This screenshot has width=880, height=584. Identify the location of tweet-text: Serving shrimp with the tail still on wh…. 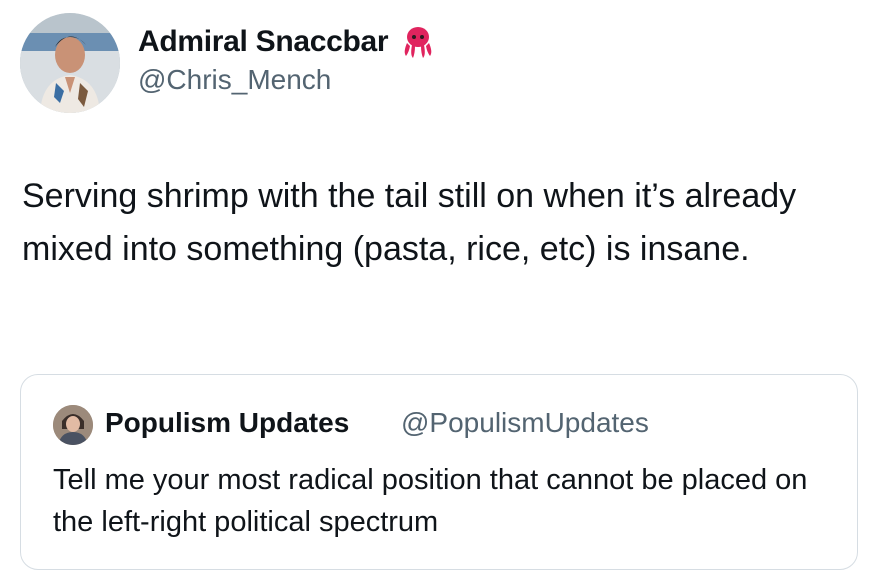
(409, 222).